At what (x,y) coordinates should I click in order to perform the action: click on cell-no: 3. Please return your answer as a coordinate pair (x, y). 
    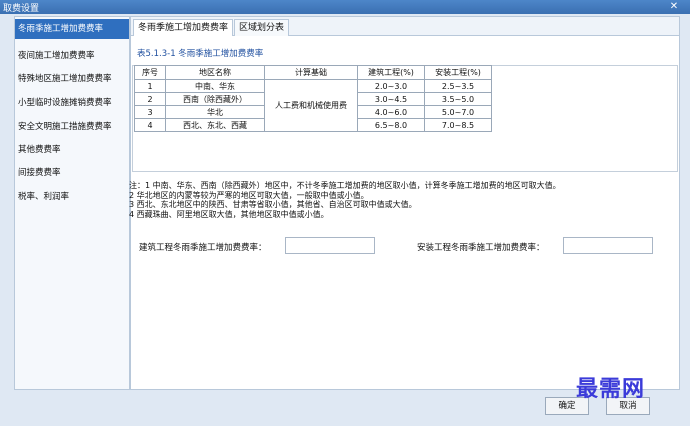
    Looking at the image, I should click on (150, 112).